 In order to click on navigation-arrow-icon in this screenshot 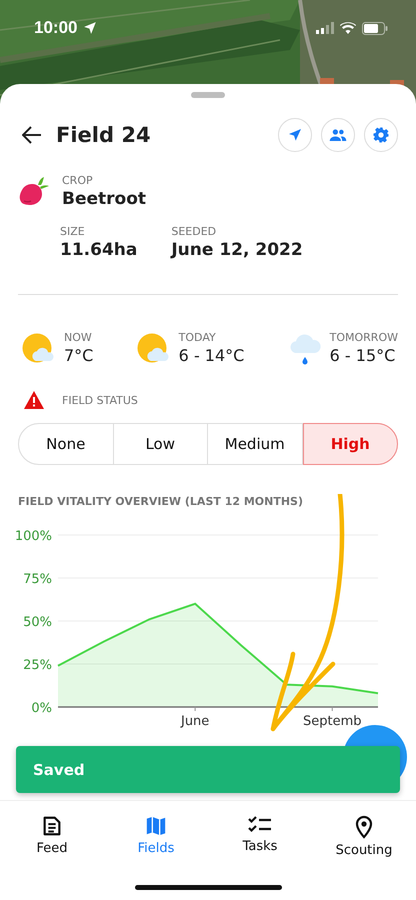, I will do `click(295, 135)`.